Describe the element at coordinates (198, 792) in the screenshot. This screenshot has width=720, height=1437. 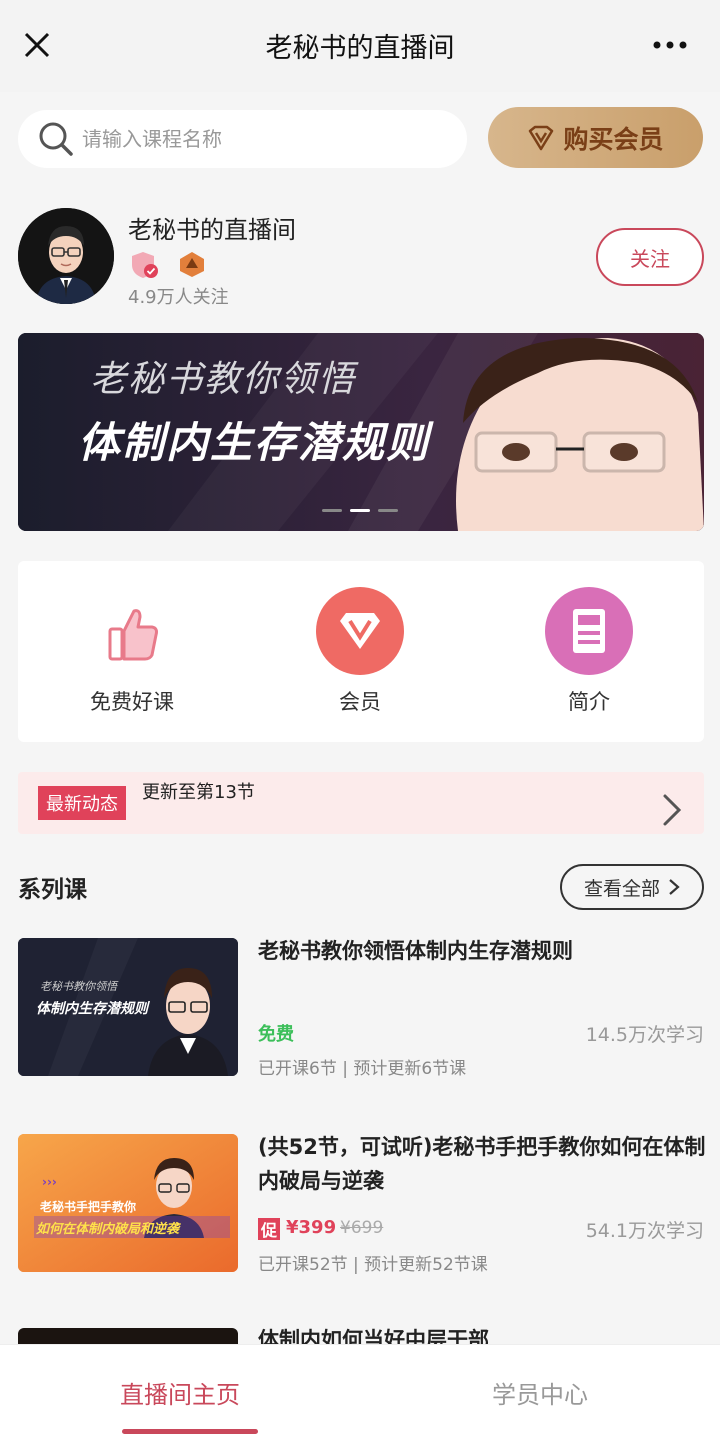
I see `latest-news-text: 更新至第13节` at that location.